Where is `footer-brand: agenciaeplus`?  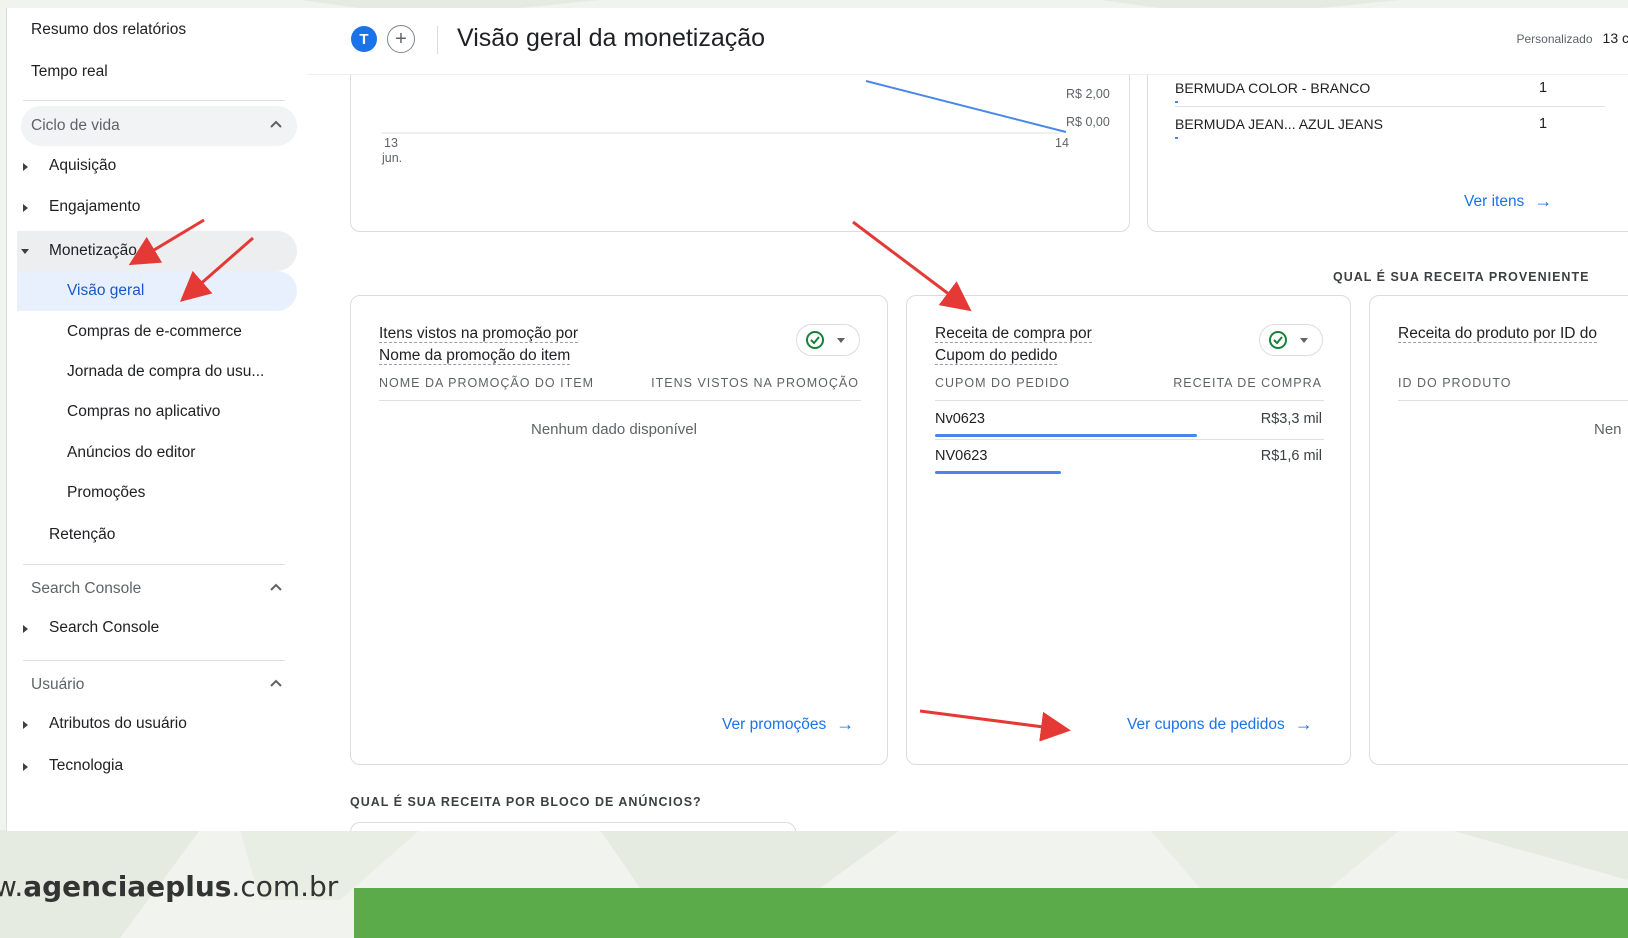 footer-brand: agenciaeplus is located at coordinates (127, 886).